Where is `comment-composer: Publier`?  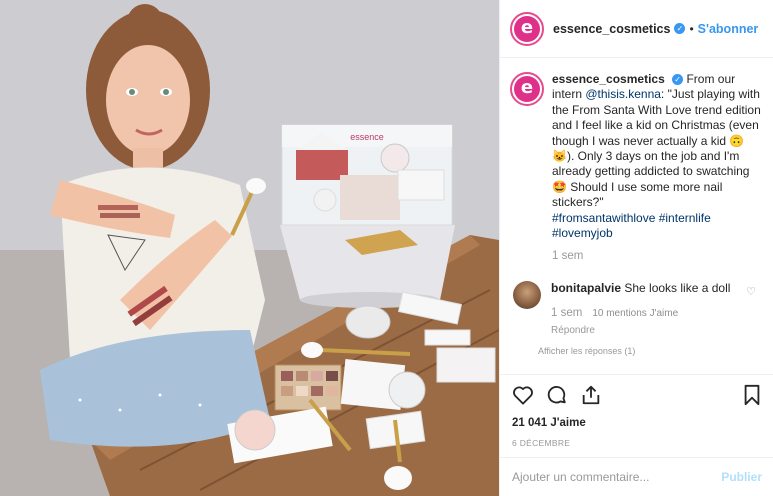 comment-composer: Publier is located at coordinates (636, 476).